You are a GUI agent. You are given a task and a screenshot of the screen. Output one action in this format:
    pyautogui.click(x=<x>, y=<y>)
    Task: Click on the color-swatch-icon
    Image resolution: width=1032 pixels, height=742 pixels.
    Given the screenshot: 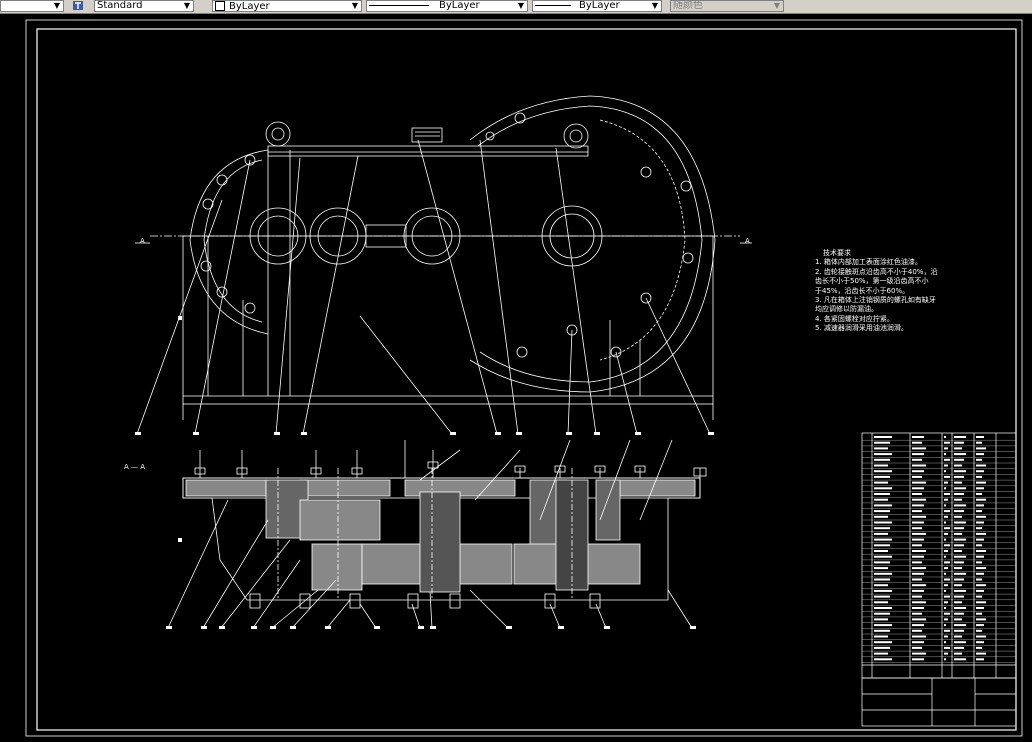 What is the action you would take?
    pyautogui.click(x=220, y=6)
    